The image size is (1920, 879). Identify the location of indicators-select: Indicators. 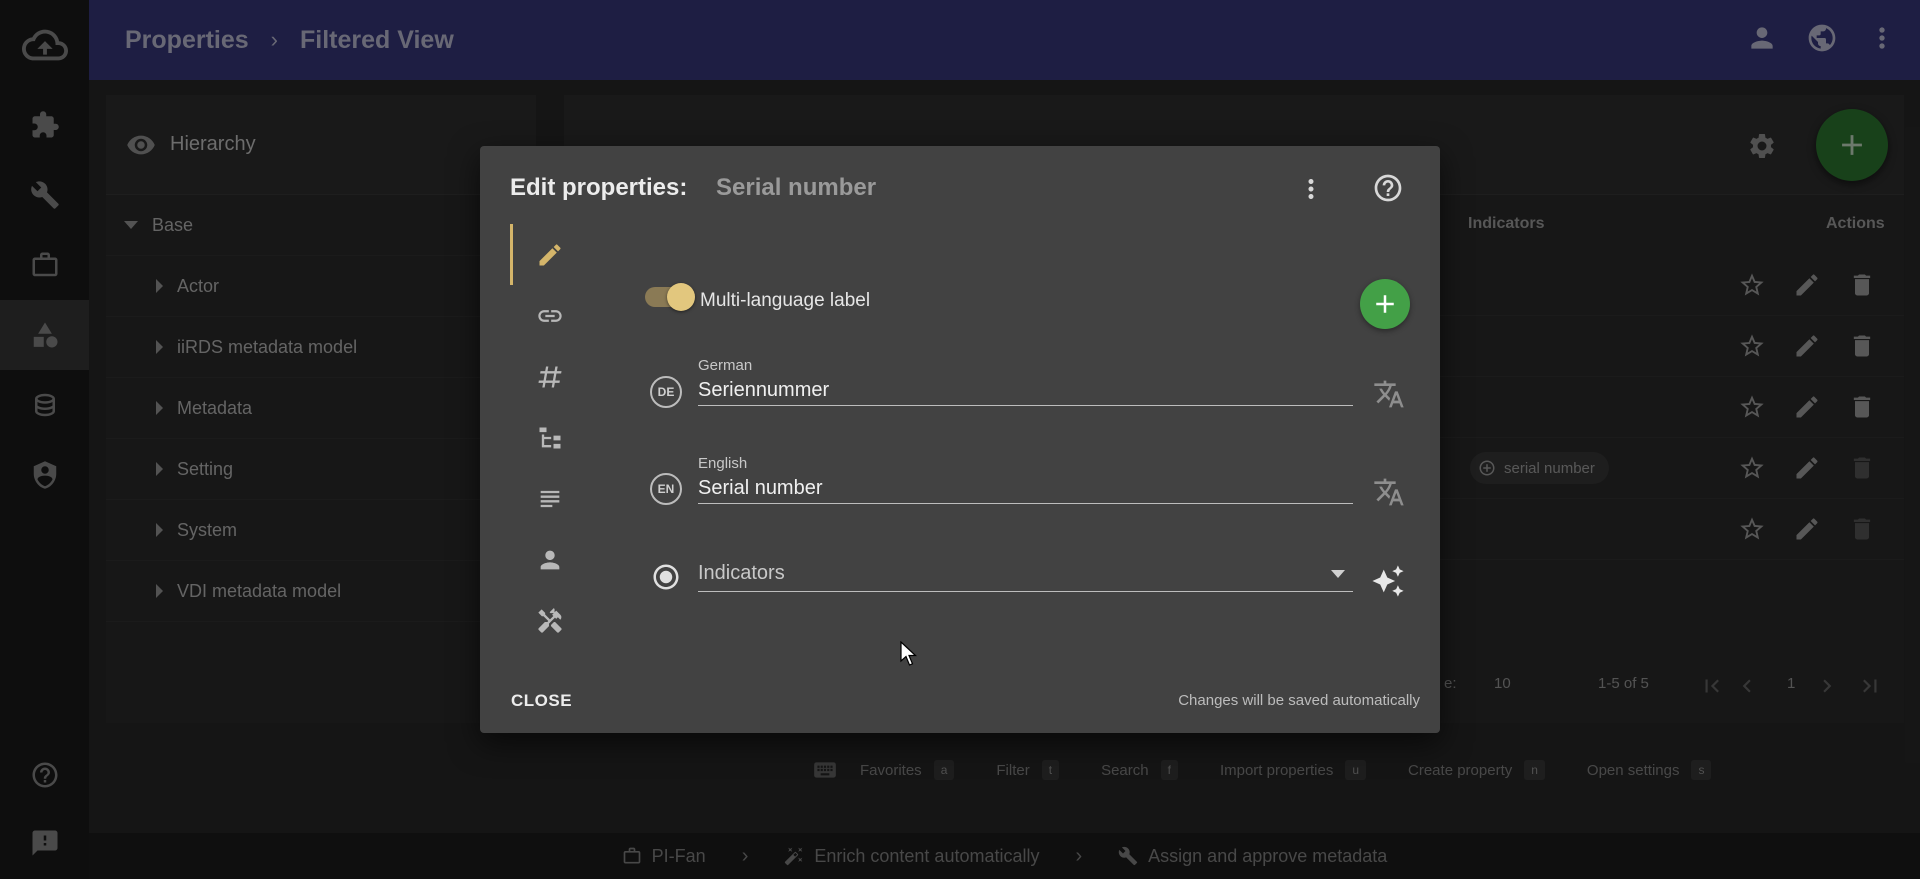
(1025, 575).